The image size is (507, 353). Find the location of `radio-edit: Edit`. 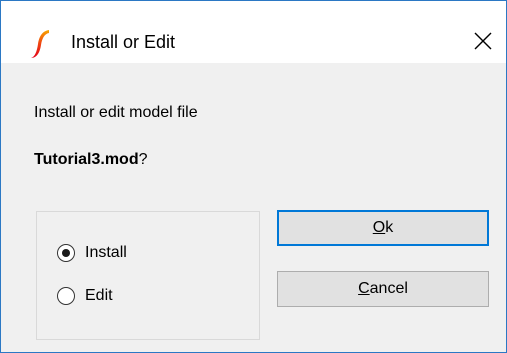

radio-edit: Edit is located at coordinates (85, 296).